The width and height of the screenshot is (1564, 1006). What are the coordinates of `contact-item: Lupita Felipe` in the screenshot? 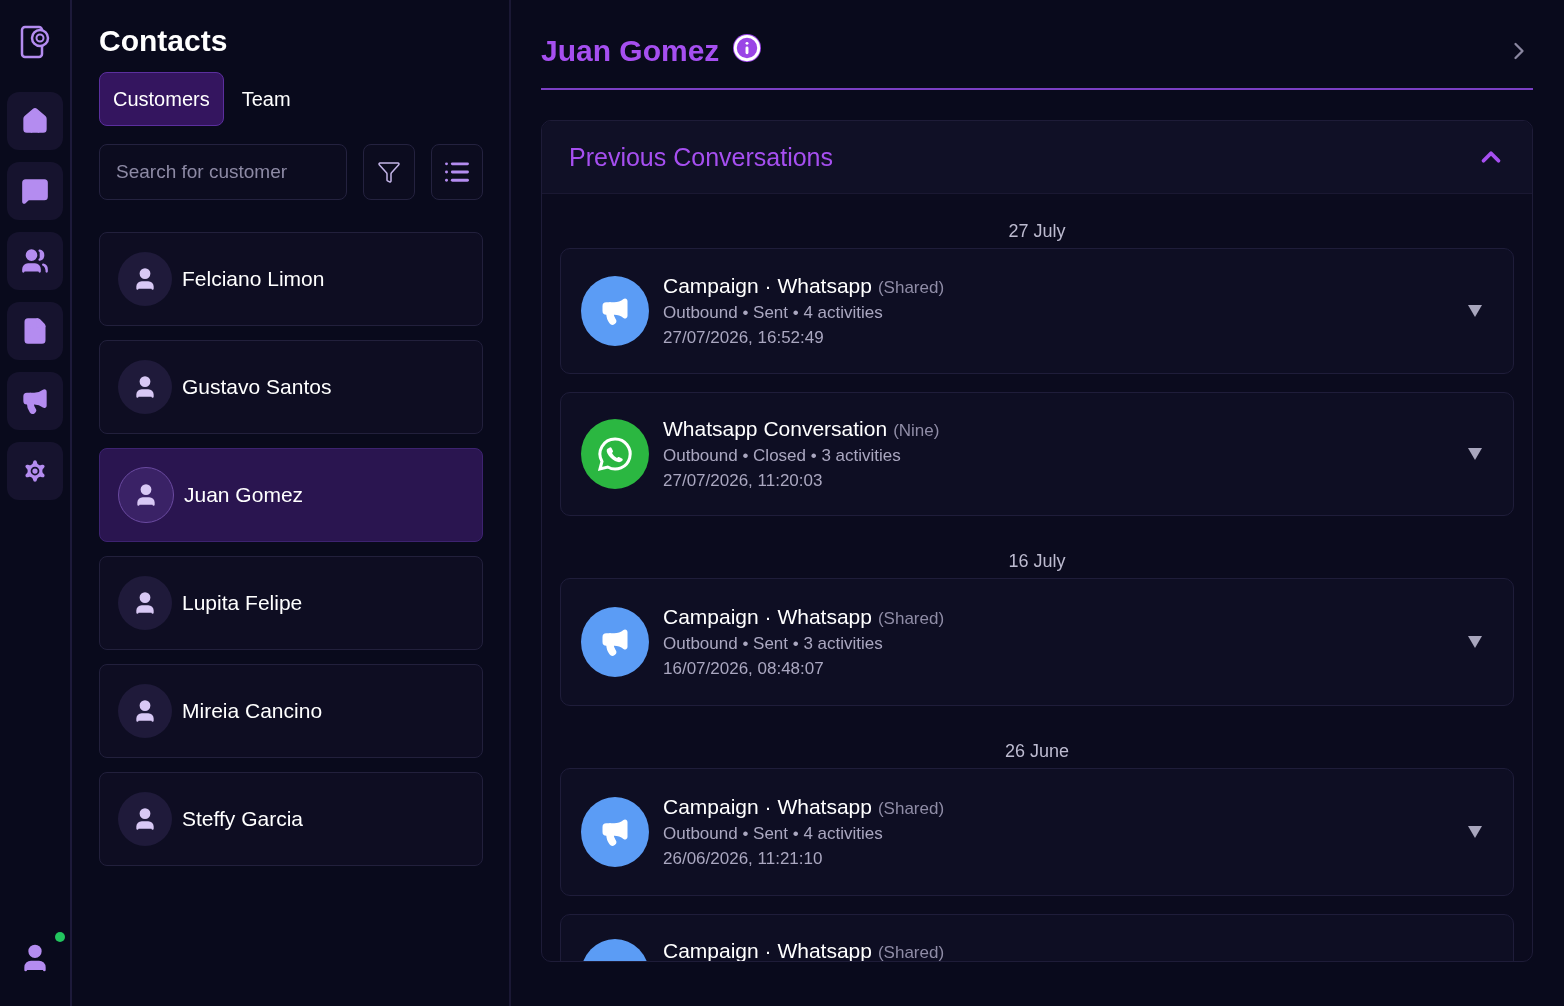 It's located at (291, 603).